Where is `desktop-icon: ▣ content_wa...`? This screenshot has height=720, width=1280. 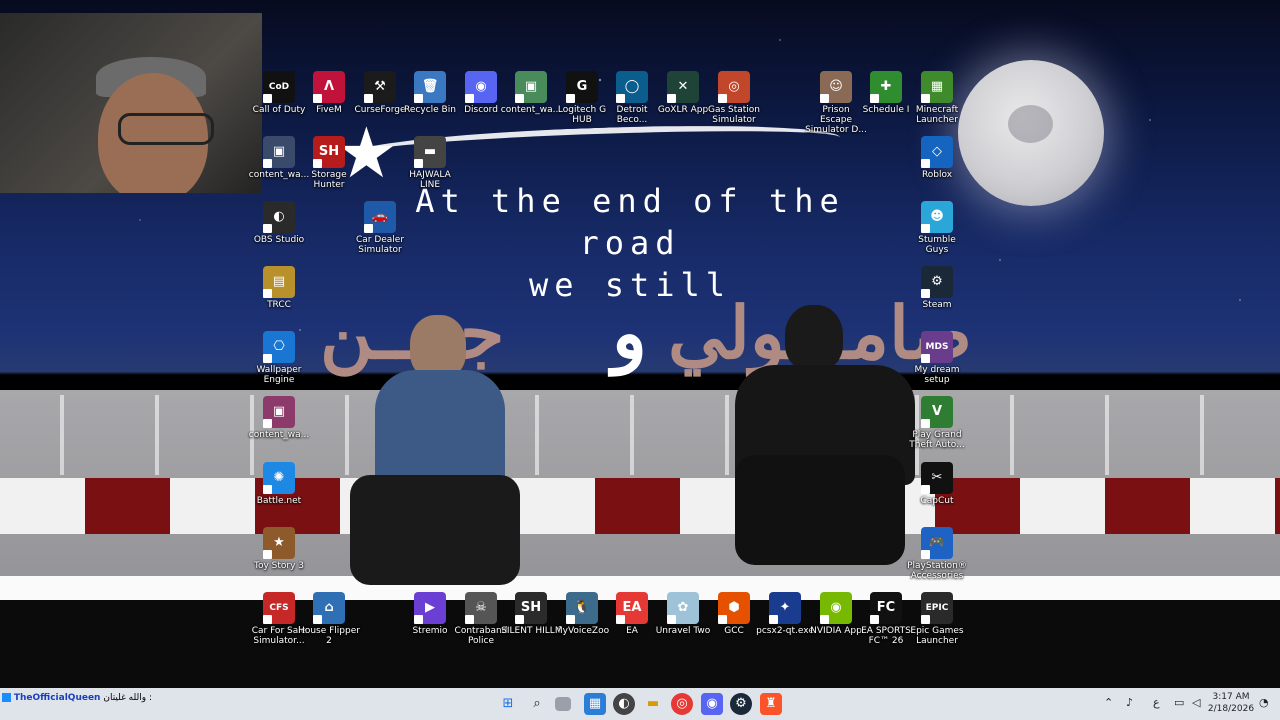
desktop-icon: ▣ content_wa... is located at coordinates (279, 418).